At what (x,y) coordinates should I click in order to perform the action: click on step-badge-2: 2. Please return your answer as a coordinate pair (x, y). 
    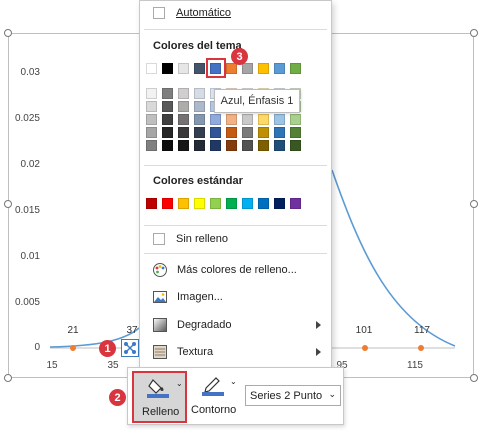
    Looking at the image, I should click on (117, 397).